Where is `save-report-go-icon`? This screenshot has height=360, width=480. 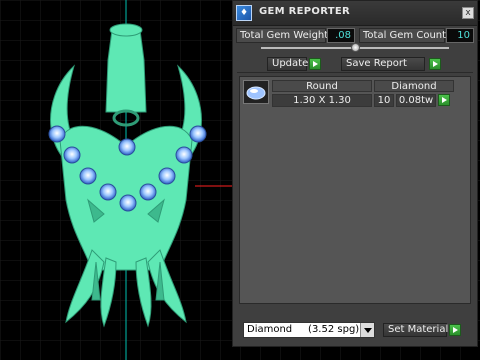
save-report-go-icon is located at coordinates (435, 64).